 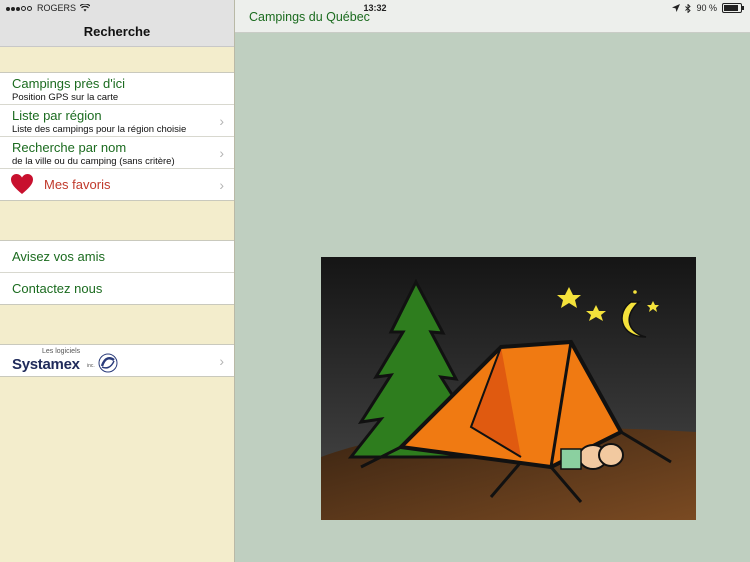 I want to click on sidebar-title: Recherche, so click(x=117, y=31).